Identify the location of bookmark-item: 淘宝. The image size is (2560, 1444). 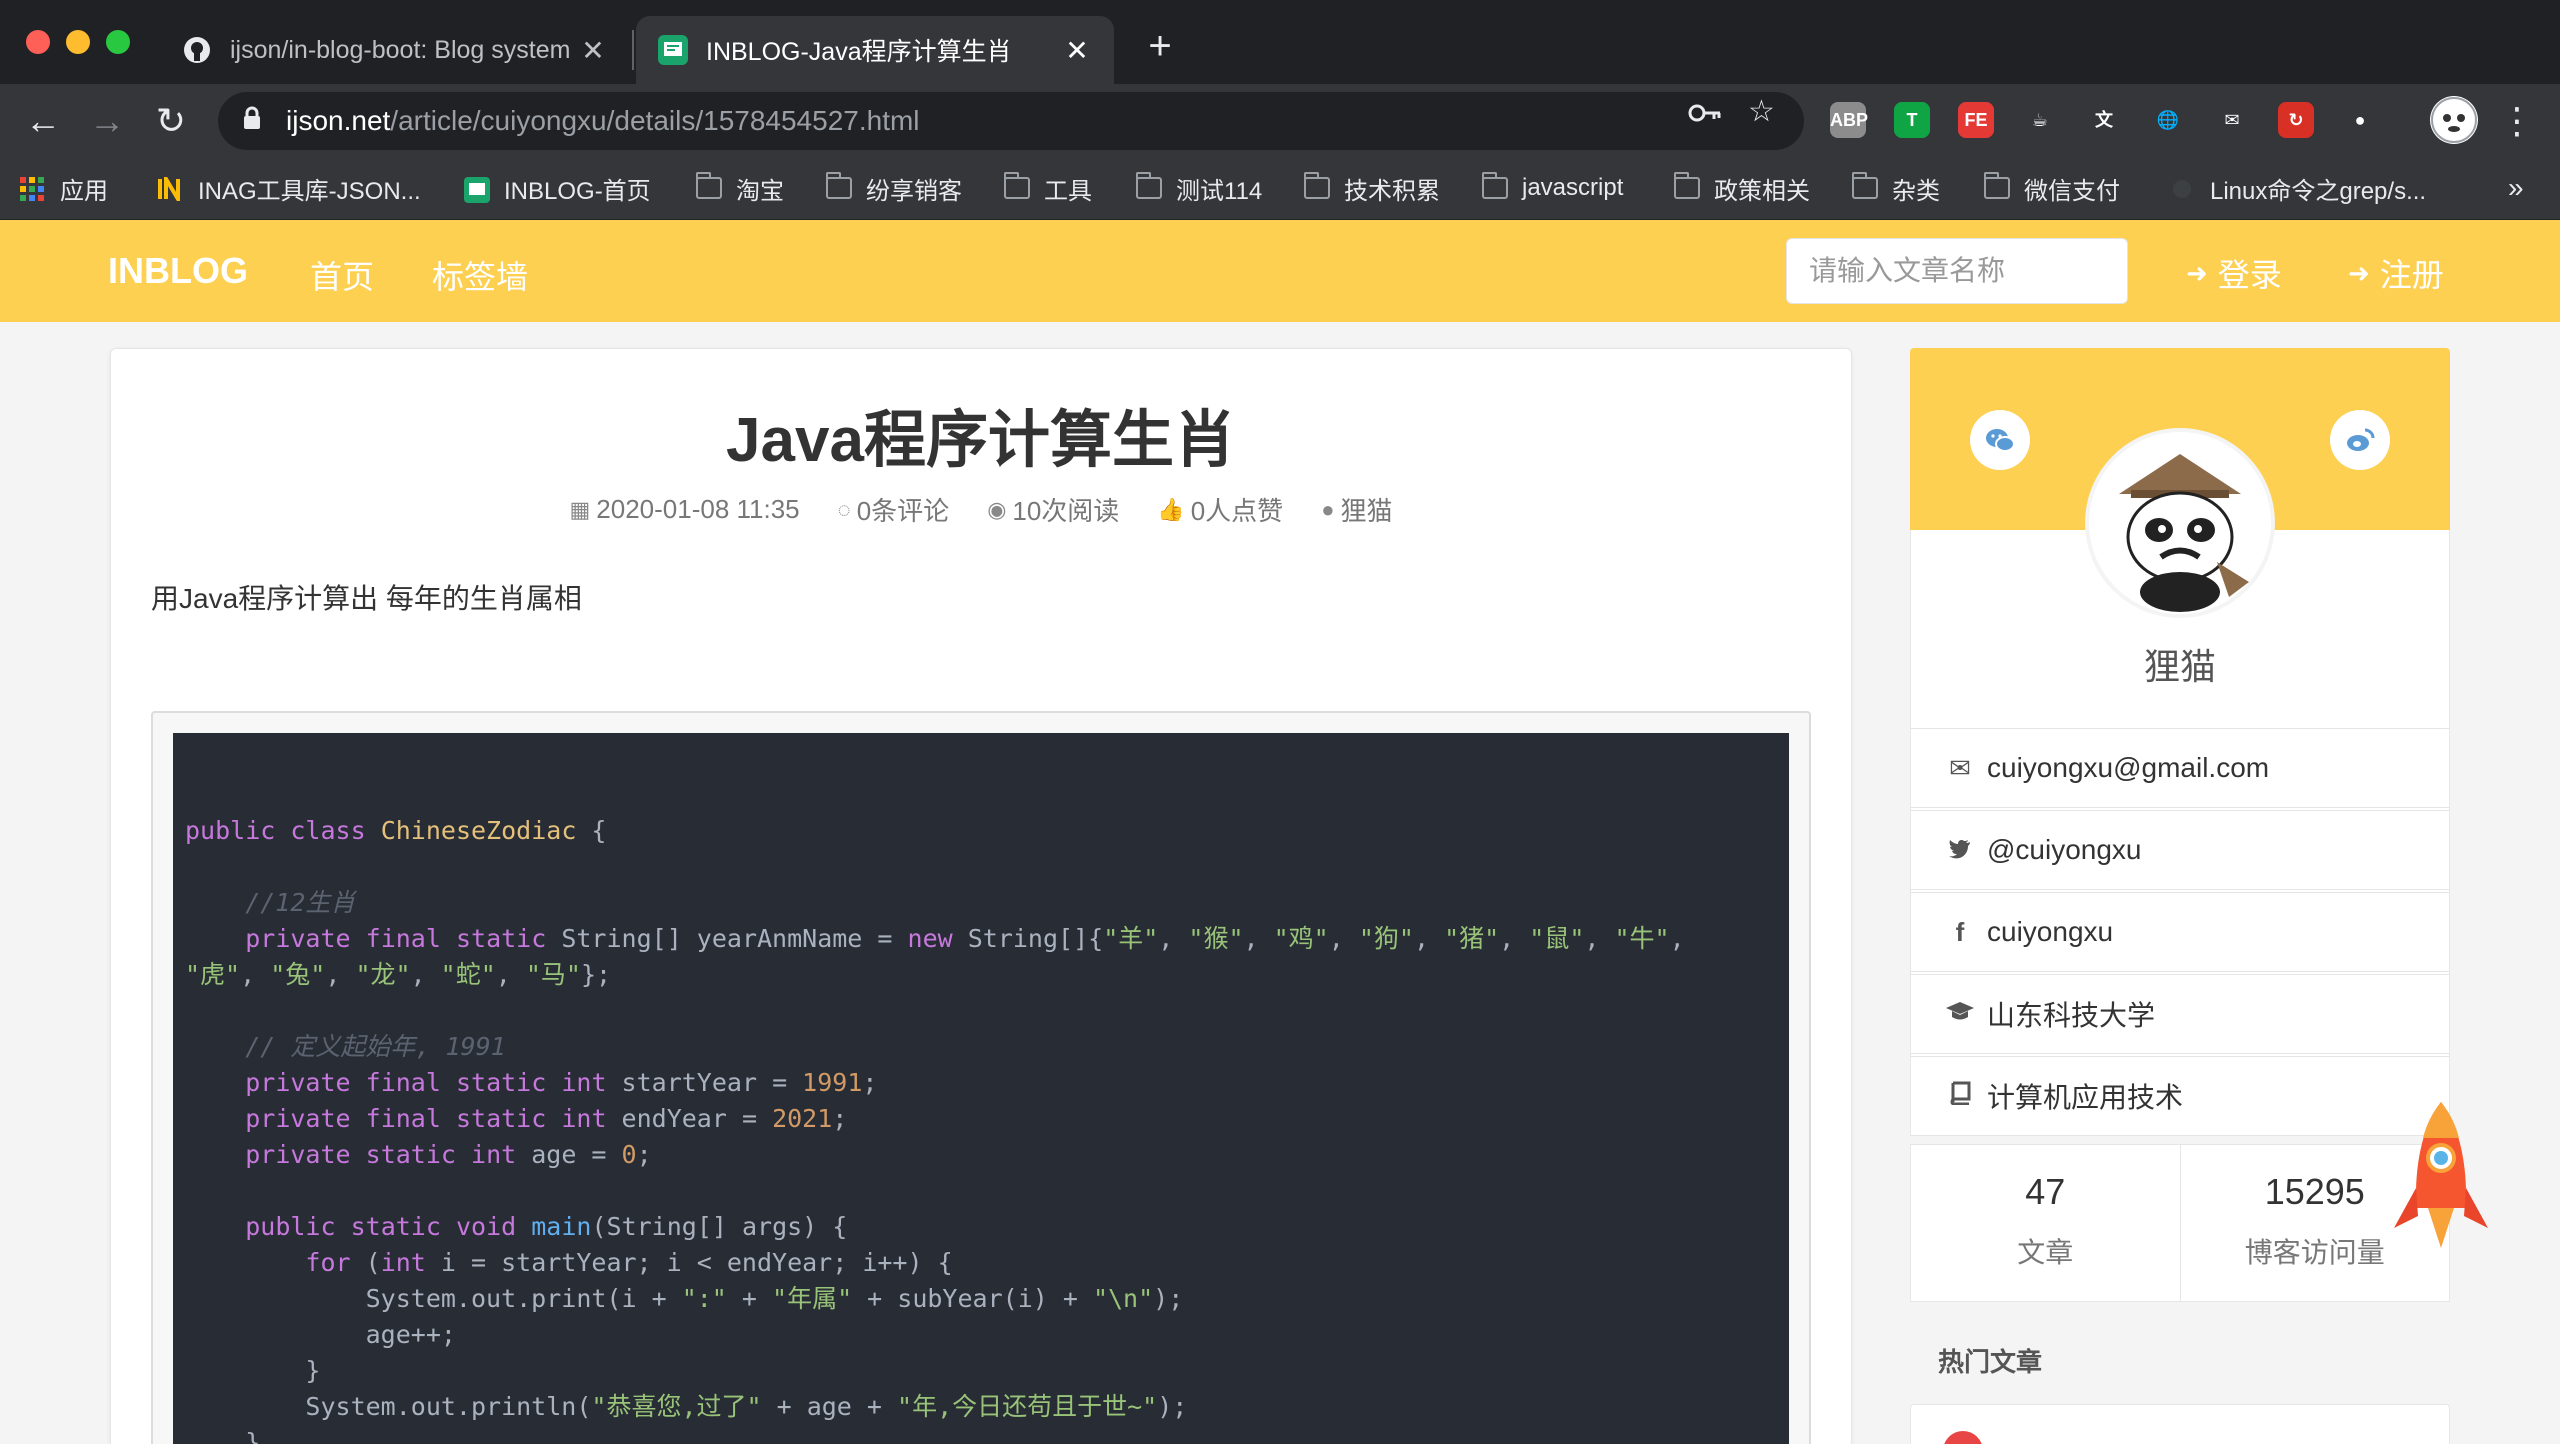
(740, 188).